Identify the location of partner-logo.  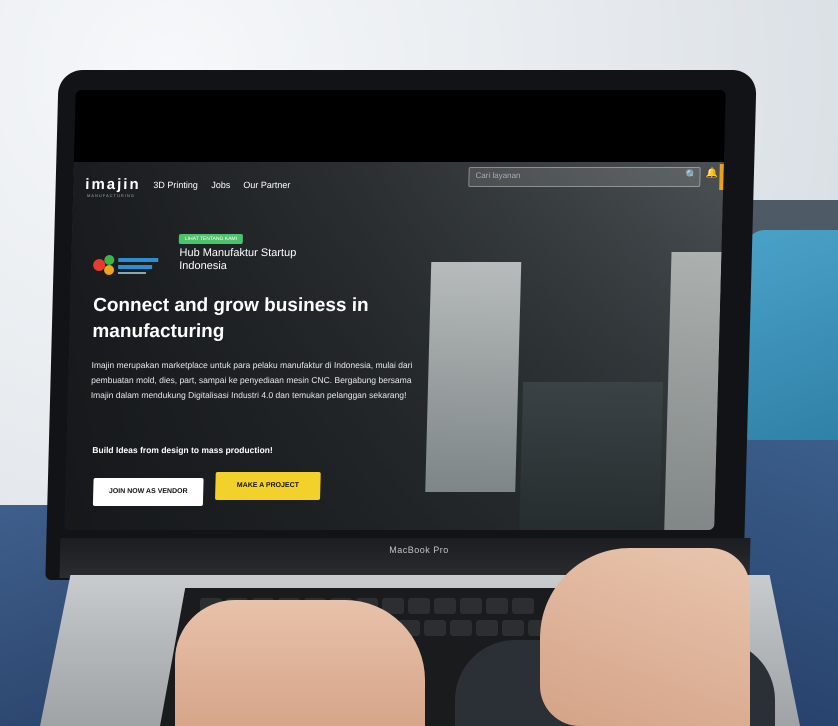
(126, 265).